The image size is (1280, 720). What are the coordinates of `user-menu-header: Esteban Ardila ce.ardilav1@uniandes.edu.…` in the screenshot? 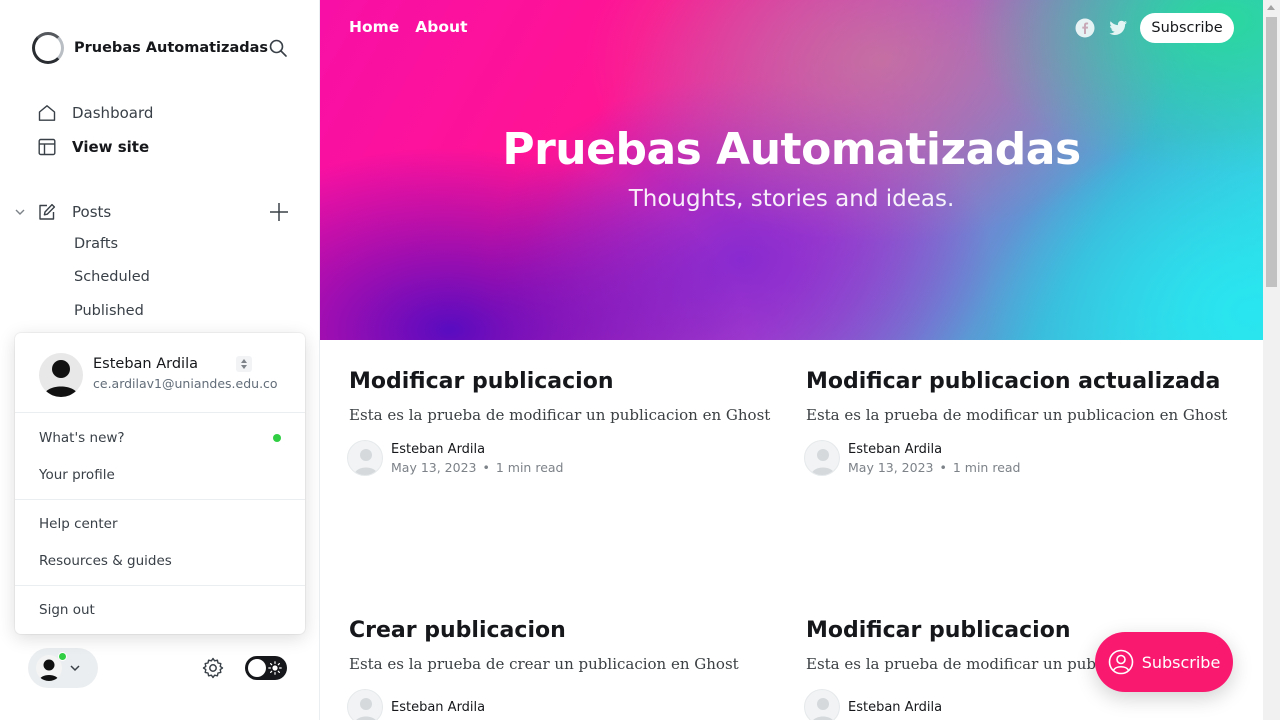 It's located at (160, 373).